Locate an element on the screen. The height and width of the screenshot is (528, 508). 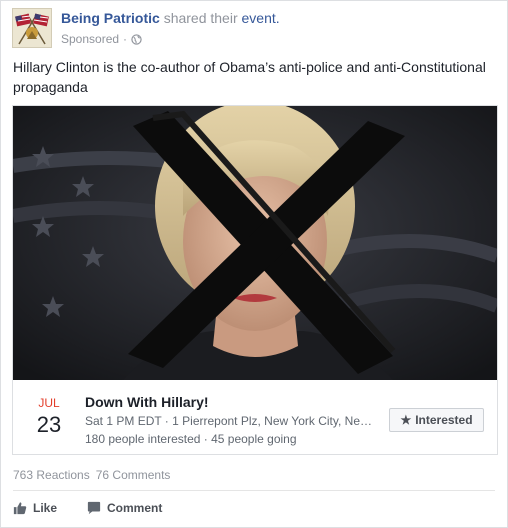
like-button: Like is located at coordinates (35, 508).